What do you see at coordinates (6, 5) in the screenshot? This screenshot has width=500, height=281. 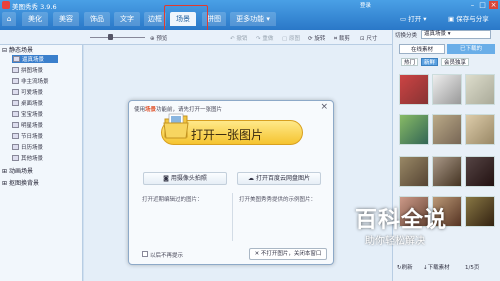 I see `app-logo-icon` at bounding box center [6, 5].